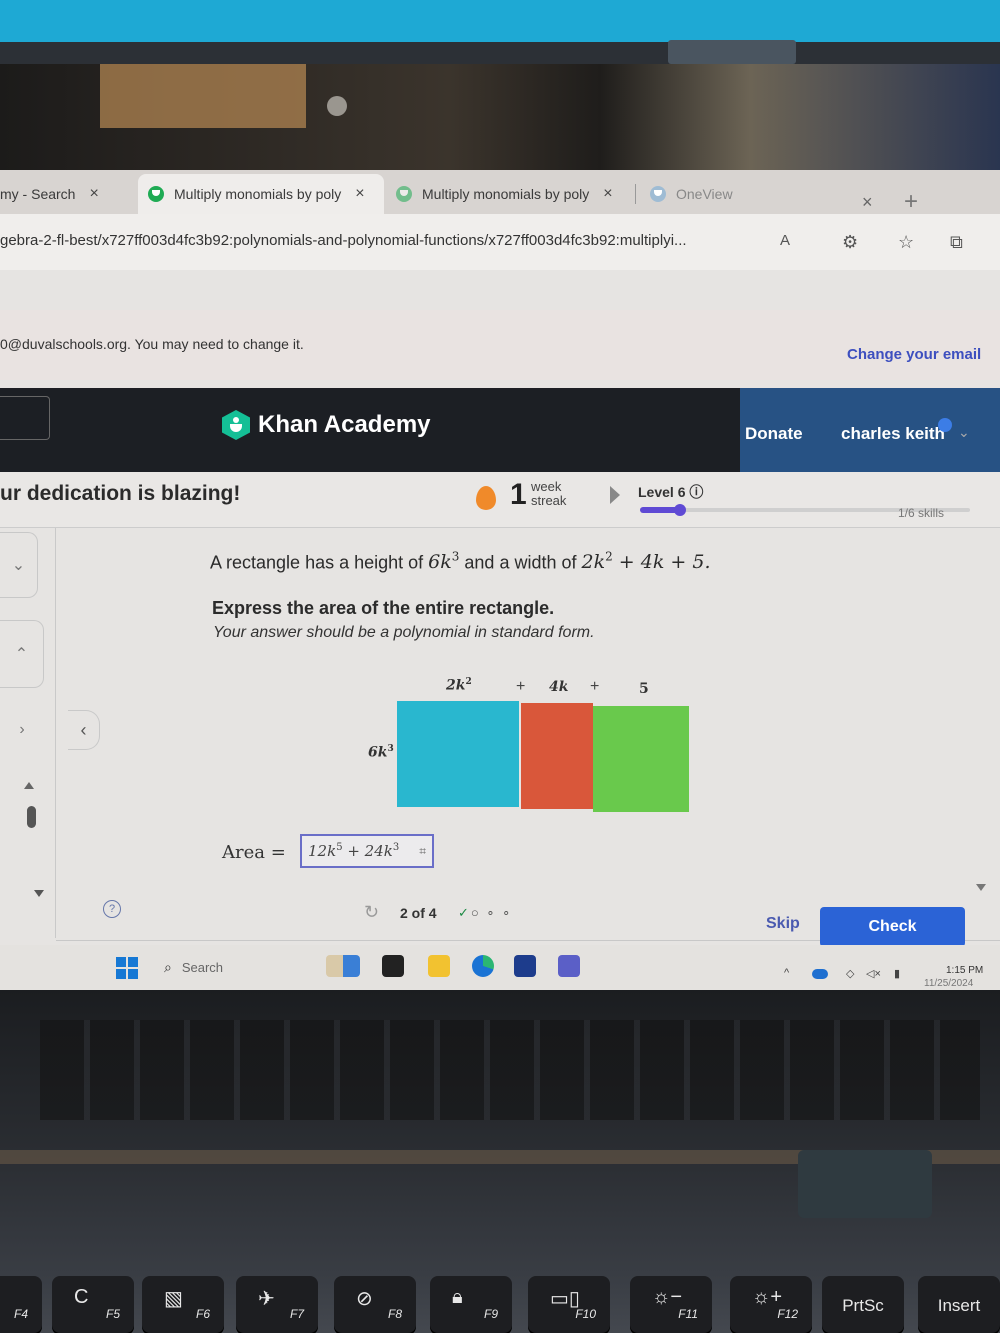 This screenshot has height=1333, width=1000. What do you see at coordinates (897, 973) in the screenshot?
I see `battery-icon: ▮` at bounding box center [897, 973].